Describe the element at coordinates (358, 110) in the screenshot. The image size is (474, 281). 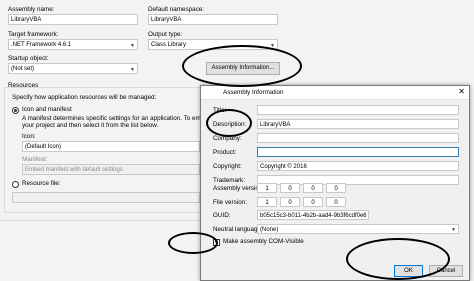
I see `title-field` at that location.